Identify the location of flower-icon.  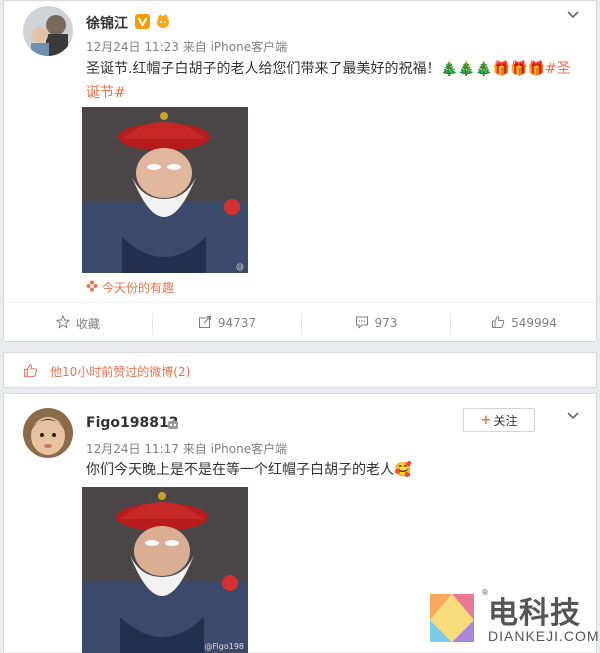
(92, 287).